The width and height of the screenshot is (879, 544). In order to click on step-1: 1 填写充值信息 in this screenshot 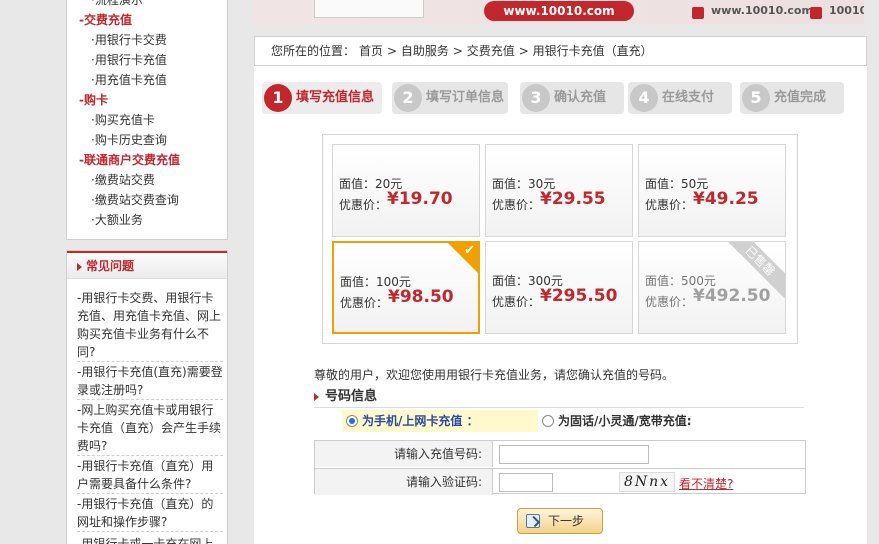, I will do `click(322, 98)`.